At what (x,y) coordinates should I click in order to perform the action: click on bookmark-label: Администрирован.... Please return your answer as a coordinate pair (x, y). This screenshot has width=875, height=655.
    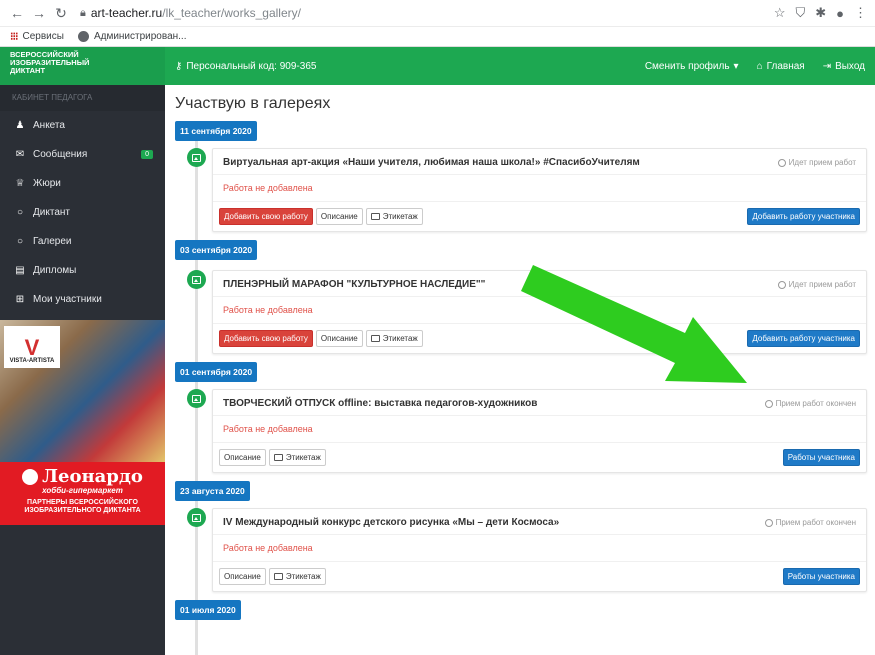
    Looking at the image, I should click on (140, 36).